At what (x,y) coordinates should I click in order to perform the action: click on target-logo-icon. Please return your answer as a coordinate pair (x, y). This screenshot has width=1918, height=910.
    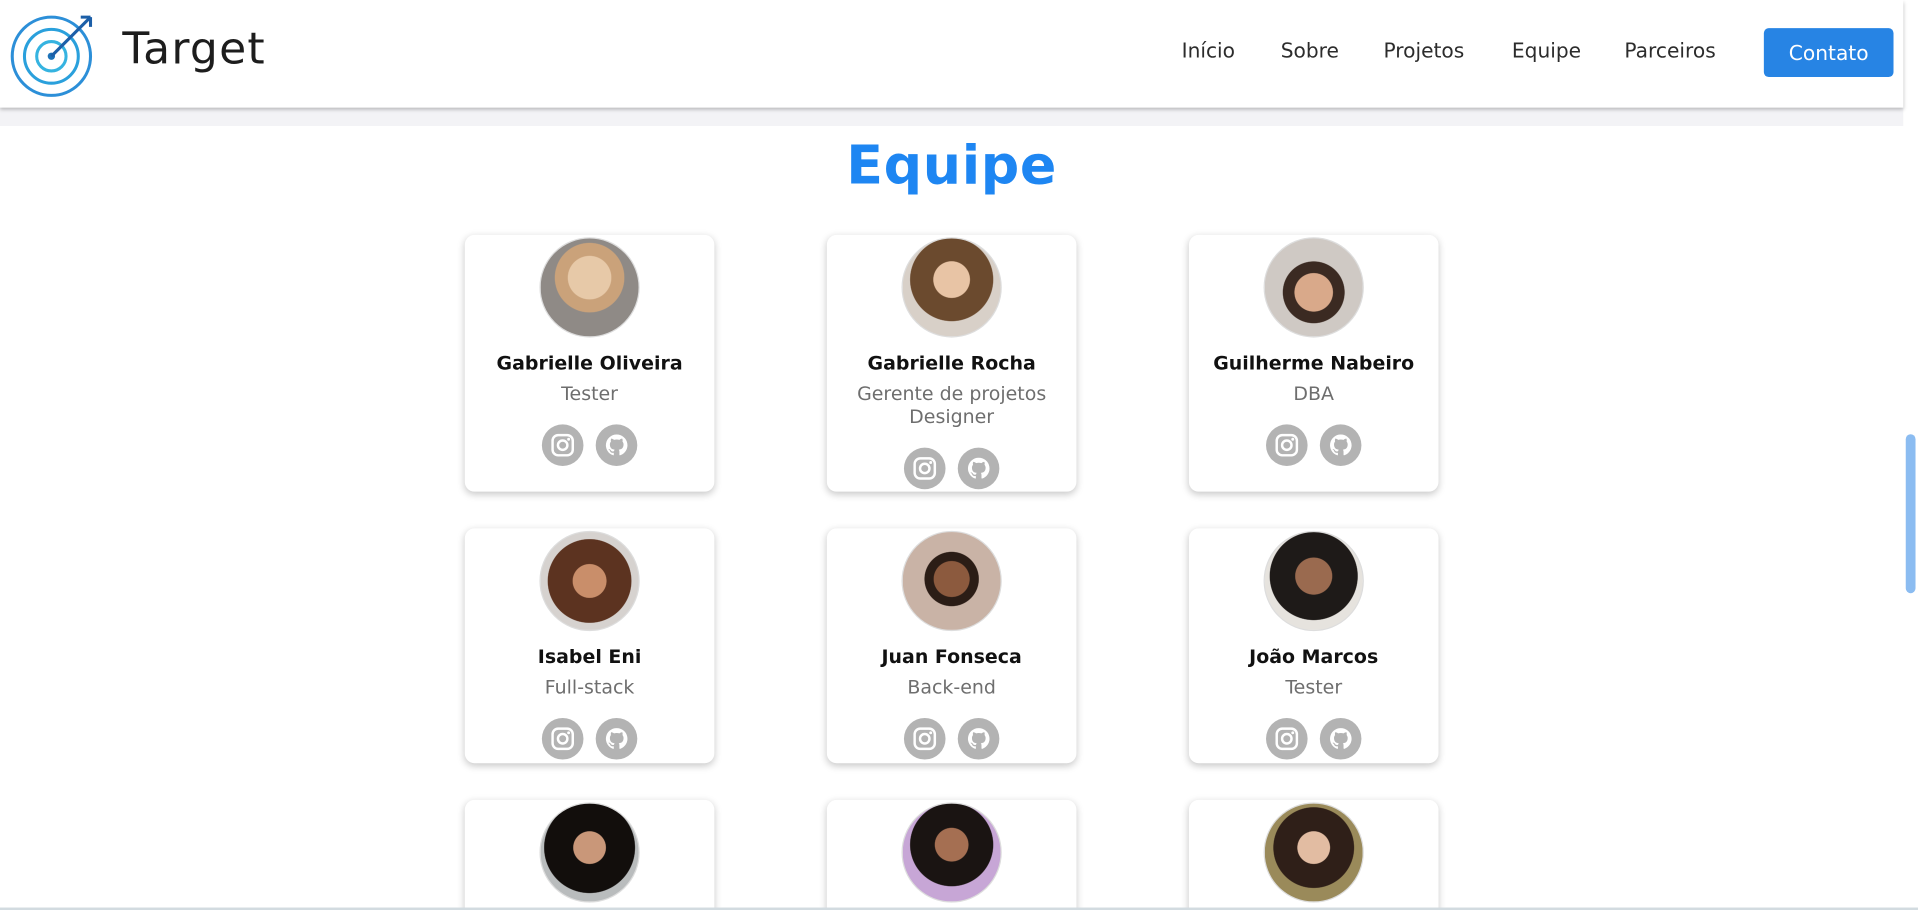
    Looking at the image, I should click on (55, 52).